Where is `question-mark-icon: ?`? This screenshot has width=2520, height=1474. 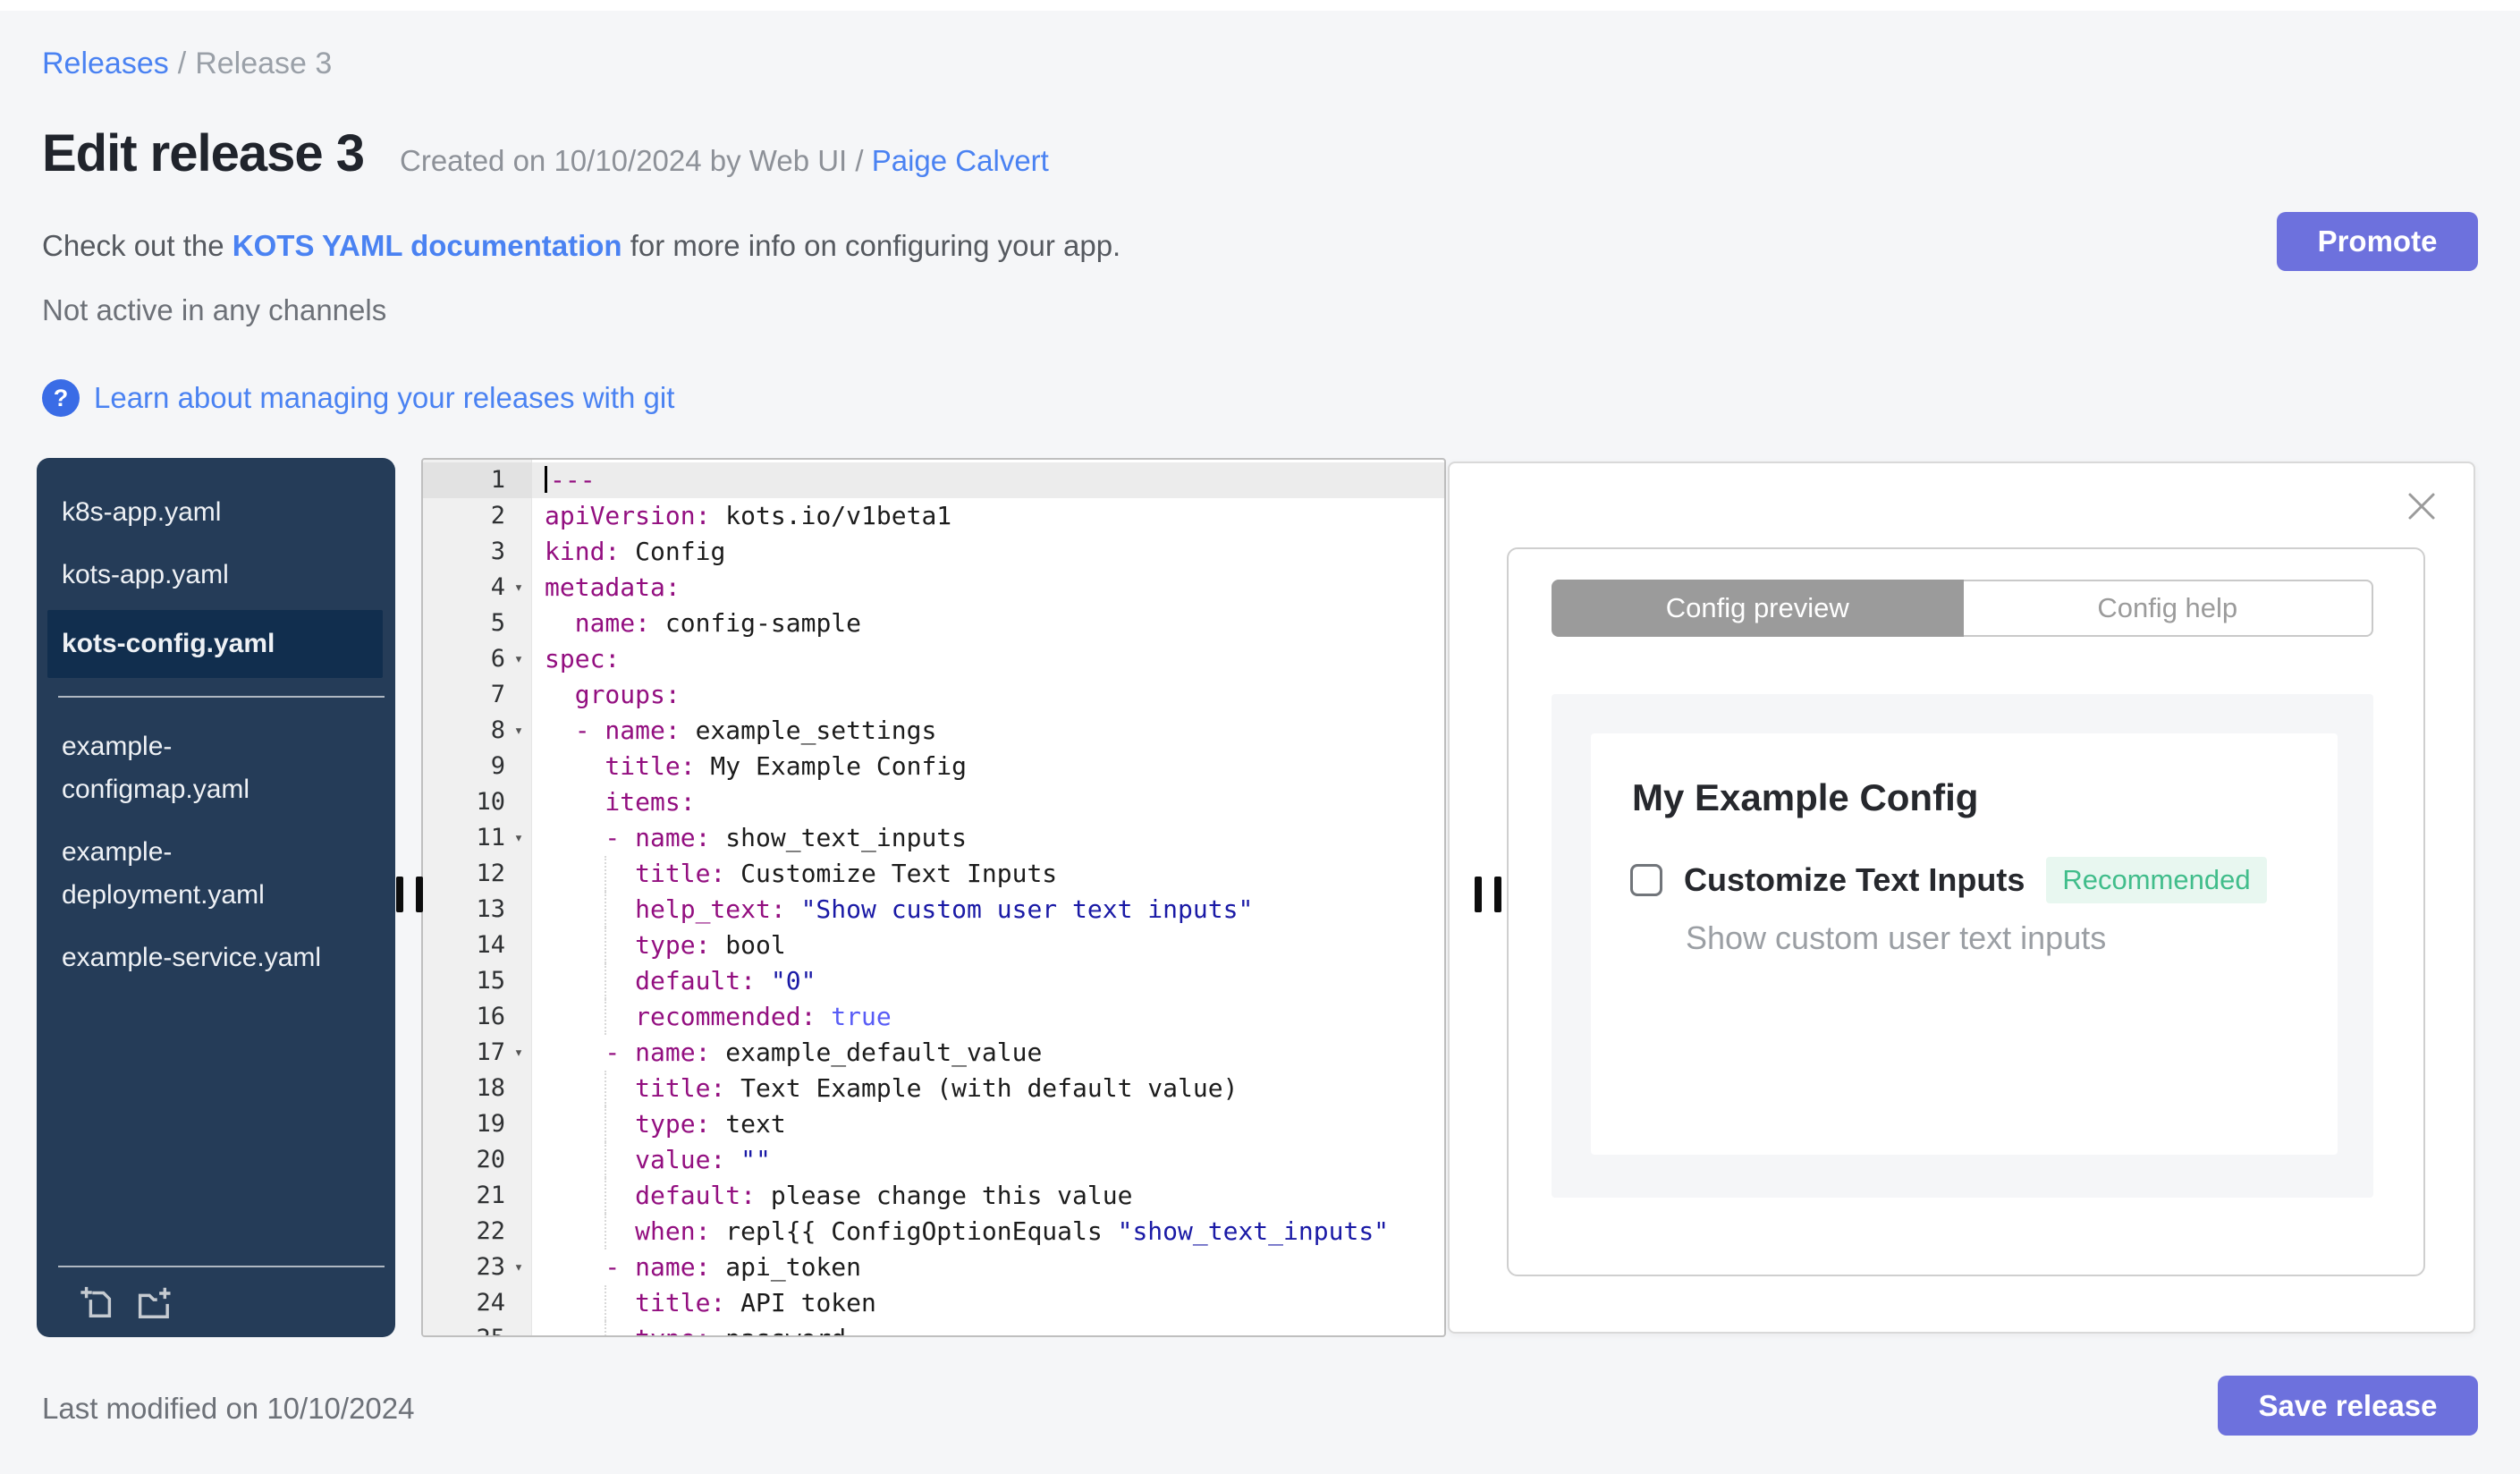 question-mark-icon: ? is located at coordinates (61, 398).